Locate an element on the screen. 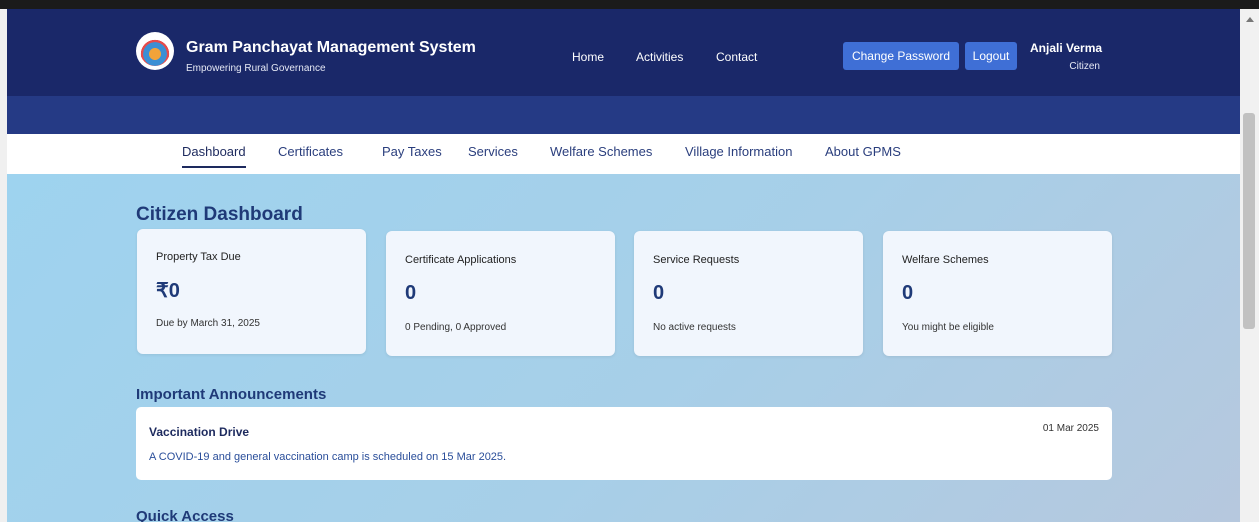  page-title: Citizen Dashboard is located at coordinates (219, 214).